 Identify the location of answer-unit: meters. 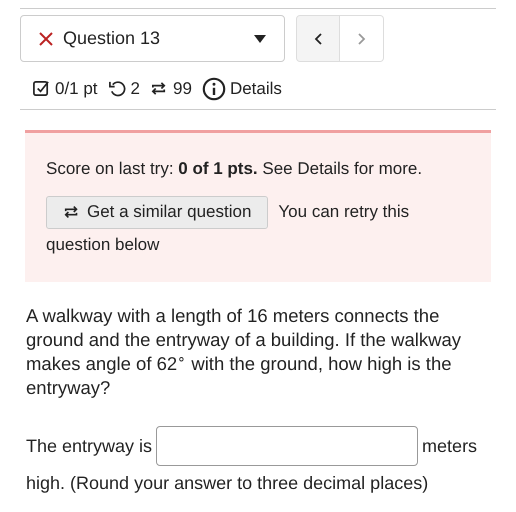
(450, 446).